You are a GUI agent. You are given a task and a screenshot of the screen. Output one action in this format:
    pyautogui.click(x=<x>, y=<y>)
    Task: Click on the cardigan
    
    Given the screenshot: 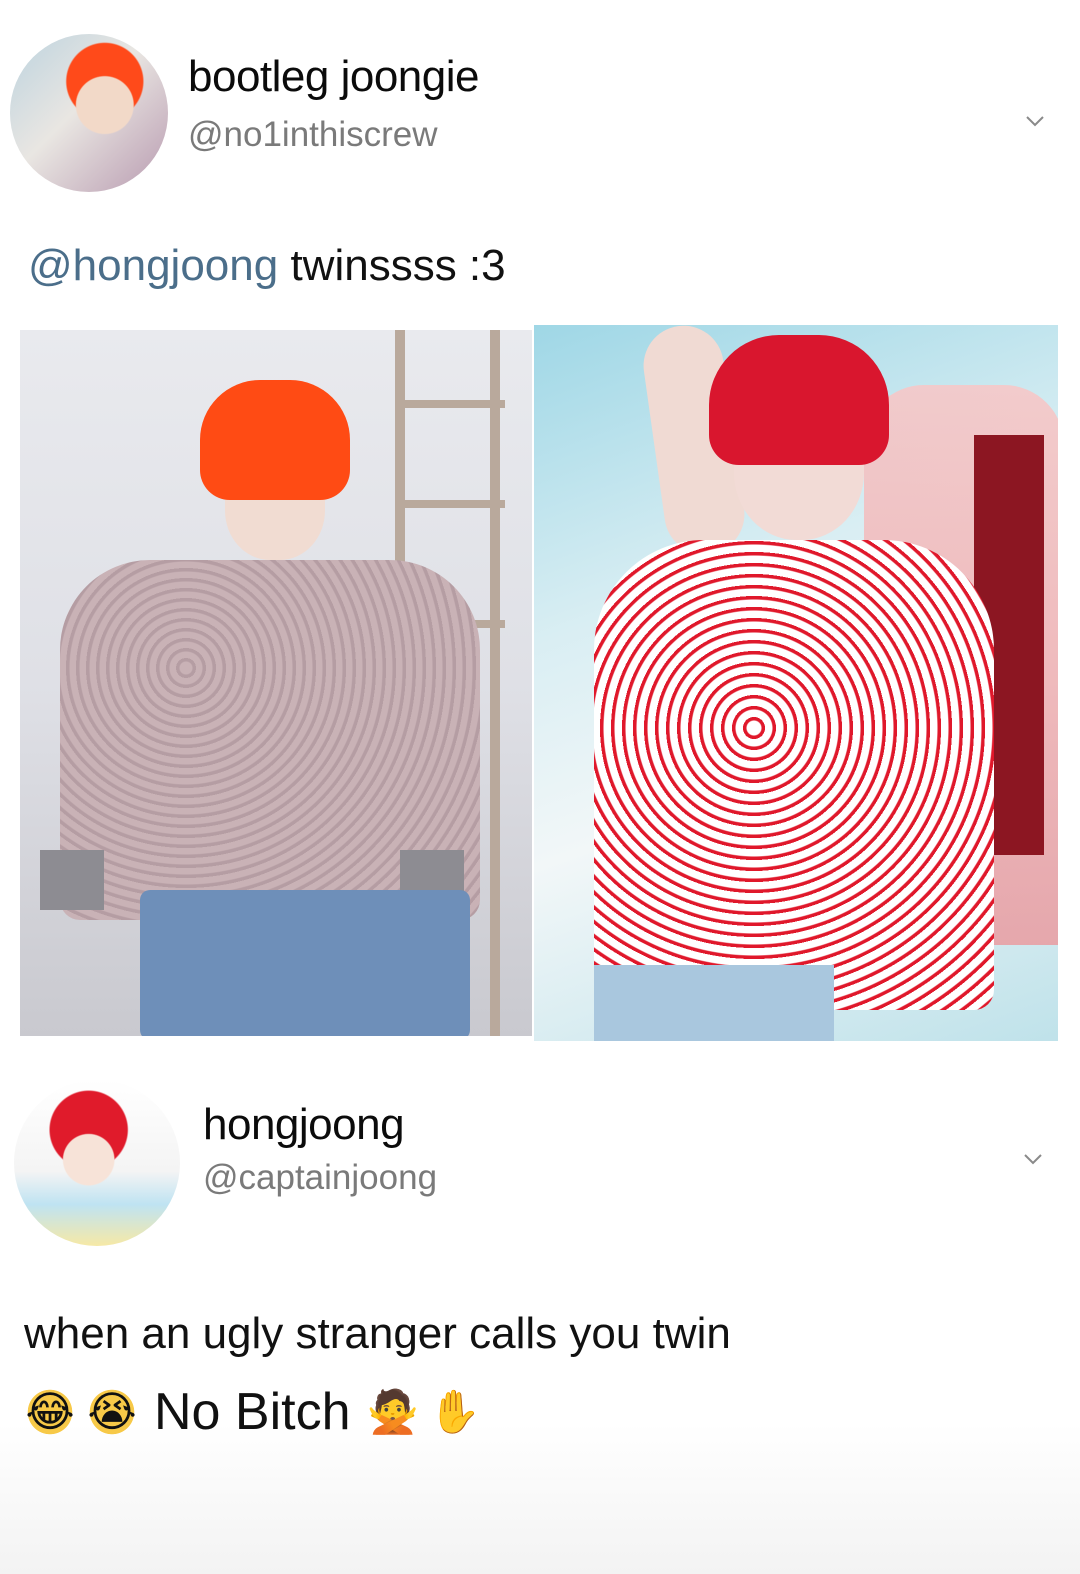 What is the action you would take?
    pyautogui.click(x=794, y=775)
    